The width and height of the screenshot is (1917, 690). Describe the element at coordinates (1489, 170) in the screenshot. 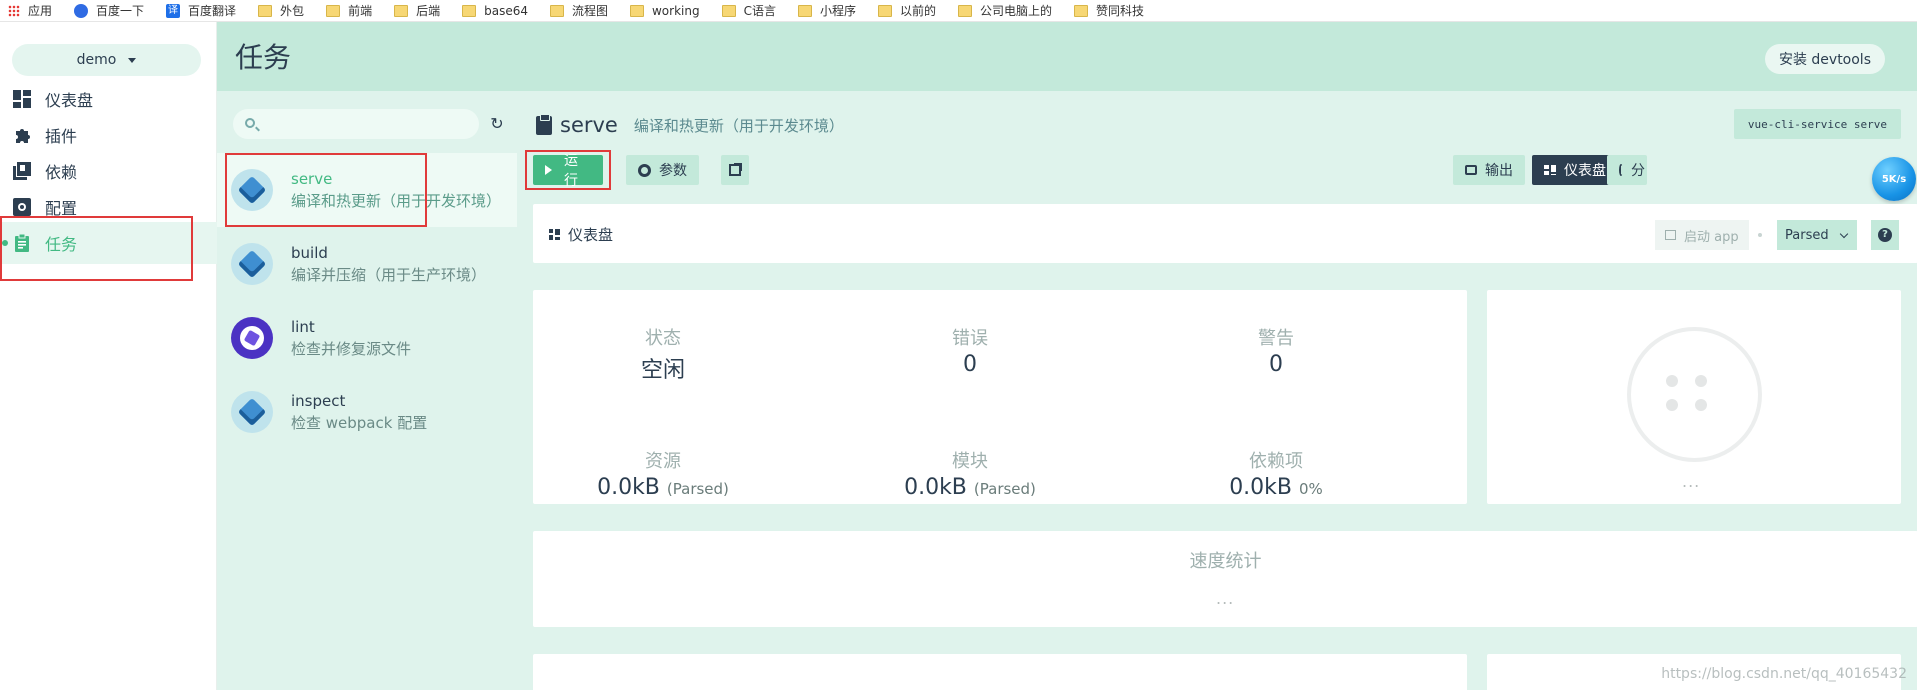

I see `tab-output: 输出` at that location.